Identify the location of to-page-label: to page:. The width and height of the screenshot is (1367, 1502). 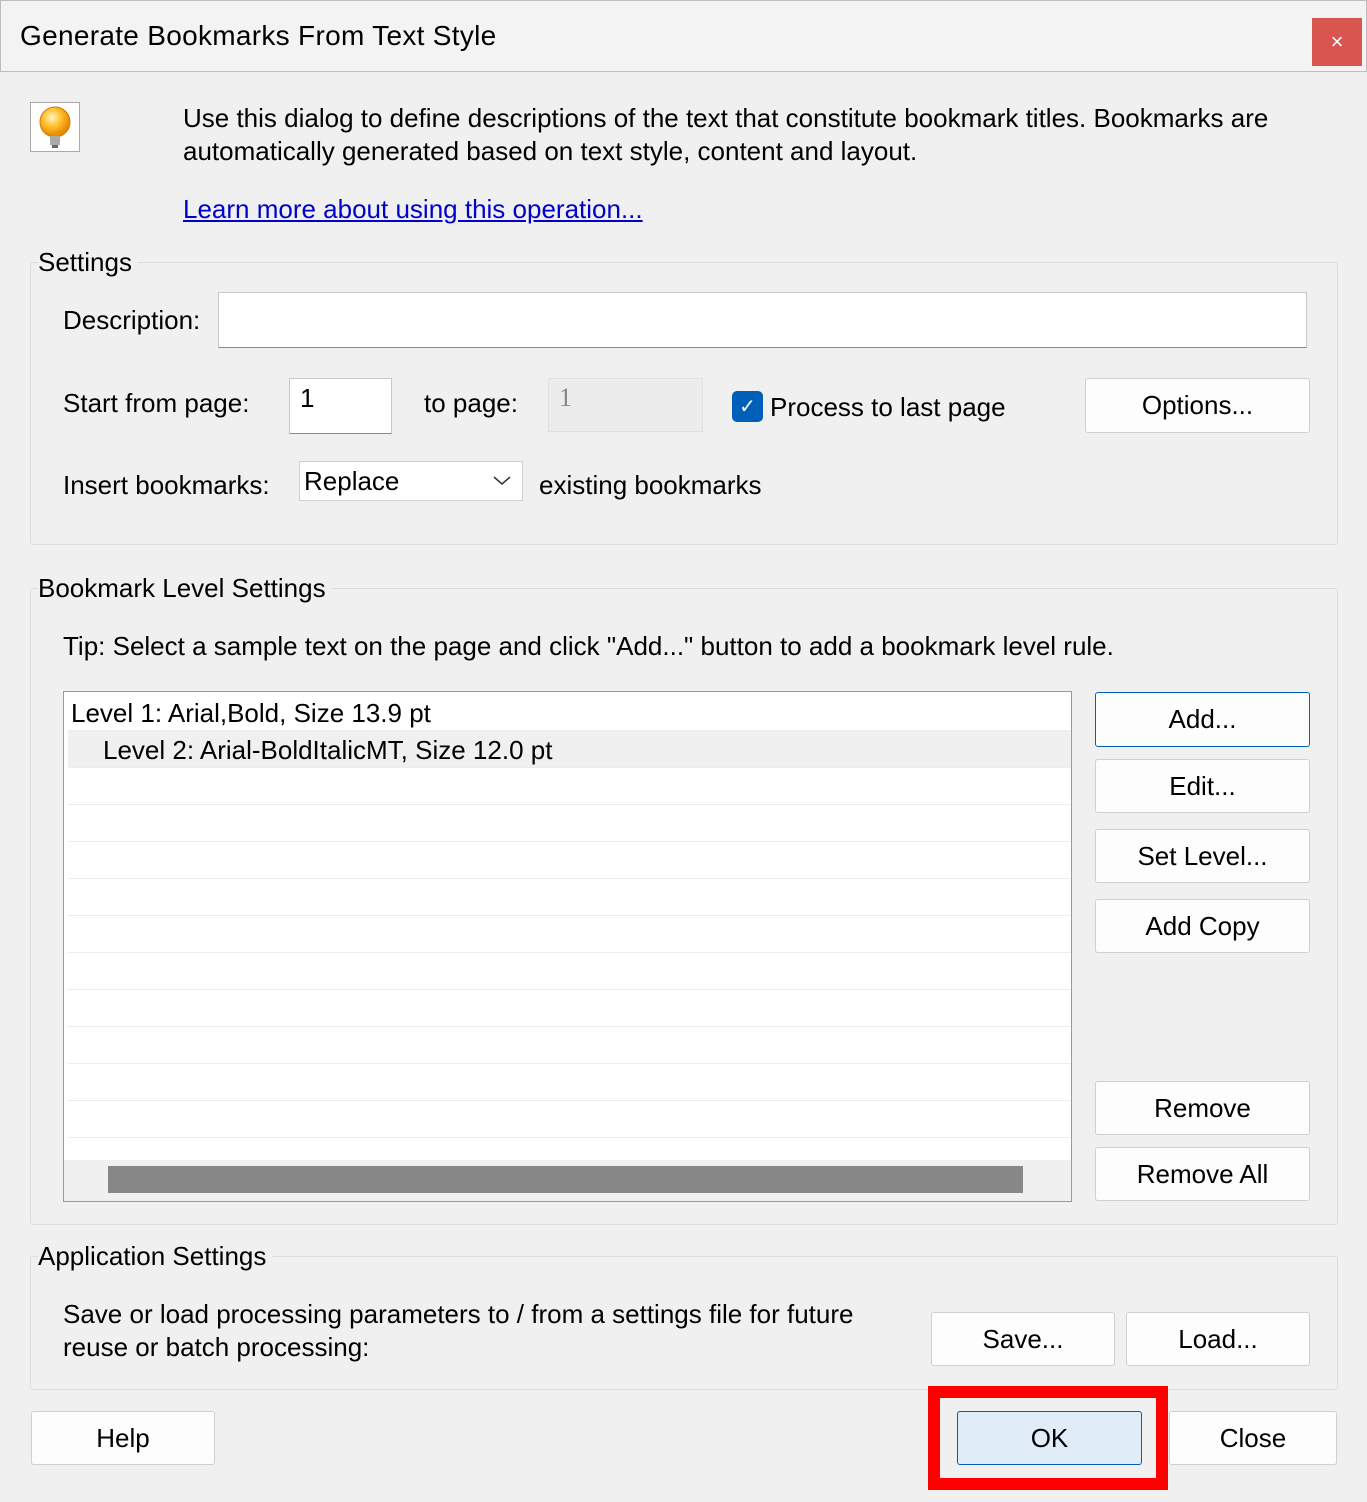
(471, 403).